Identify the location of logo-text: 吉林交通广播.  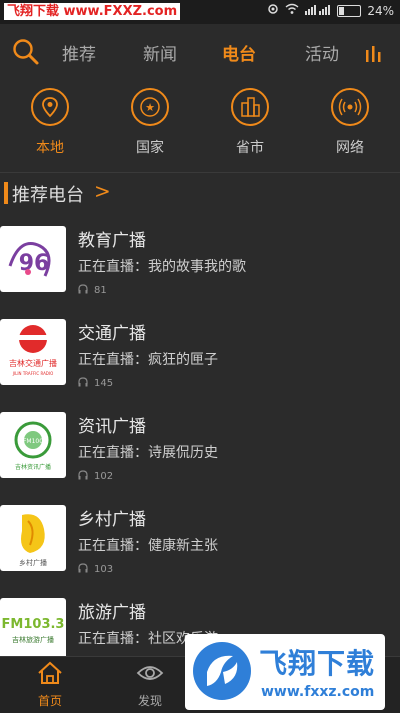
(33, 363).